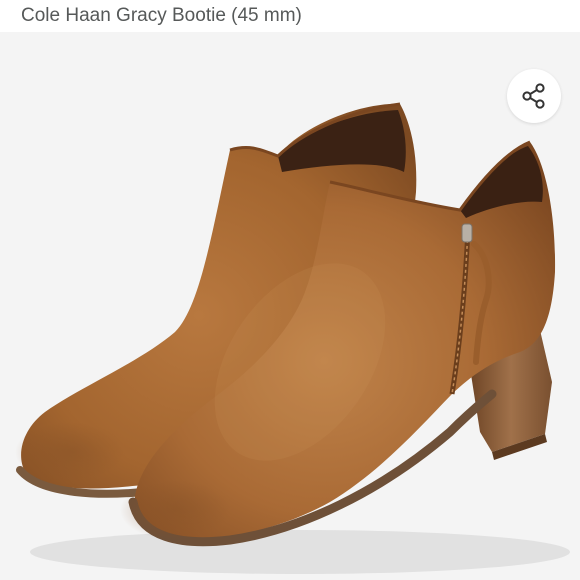 The width and height of the screenshot is (580, 580). Describe the element at coordinates (161, 15) in the screenshot. I see `product-title: Cole Haan Gracy Bootie (45 mm)` at that location.